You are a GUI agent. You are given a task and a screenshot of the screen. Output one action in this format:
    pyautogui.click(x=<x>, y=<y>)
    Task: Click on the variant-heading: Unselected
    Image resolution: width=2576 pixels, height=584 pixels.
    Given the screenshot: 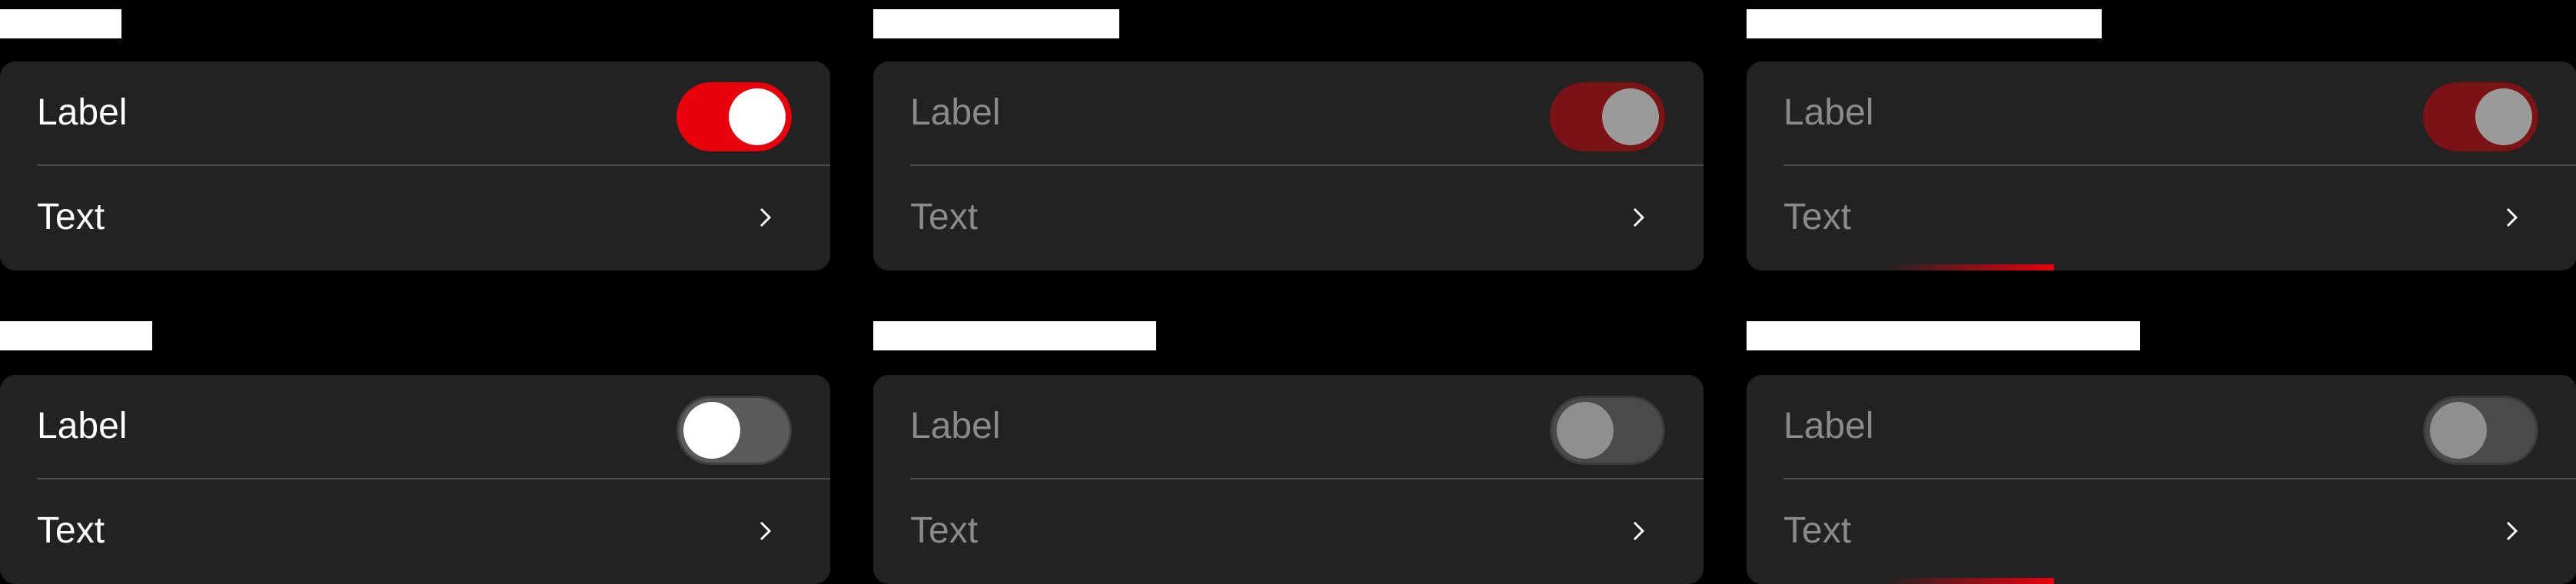 What is the action you would take?
    pyautogui.click(x=76, y=335)
    